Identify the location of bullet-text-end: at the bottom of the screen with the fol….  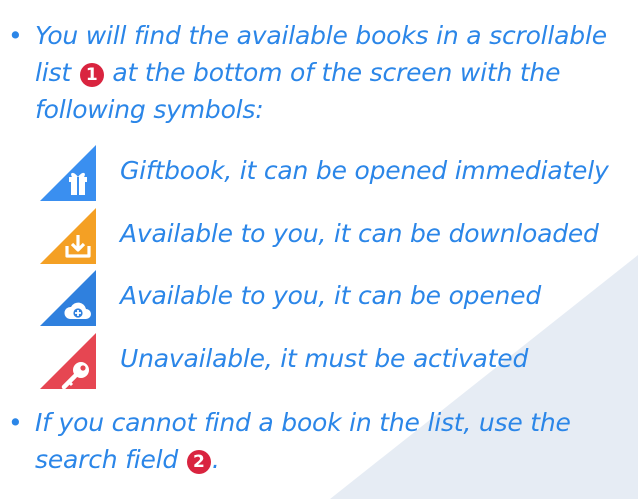
(298, 91).